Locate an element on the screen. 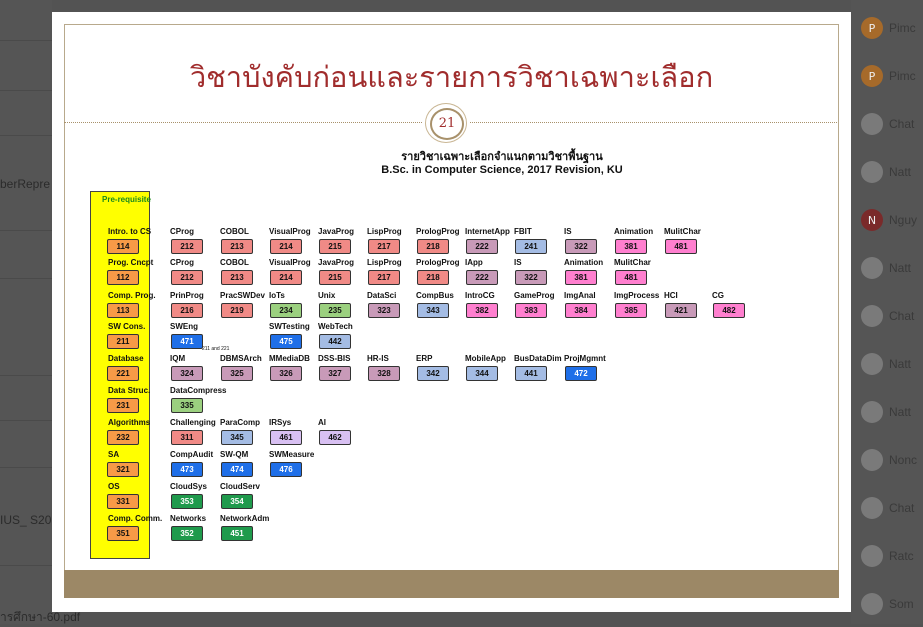 Image resolution: width=923 pixels, height=627 pixels. slide-title: วิชาบังคับก่อนและรายการวิชาเฉพาะเลือก is located at coordinates (451, 77).